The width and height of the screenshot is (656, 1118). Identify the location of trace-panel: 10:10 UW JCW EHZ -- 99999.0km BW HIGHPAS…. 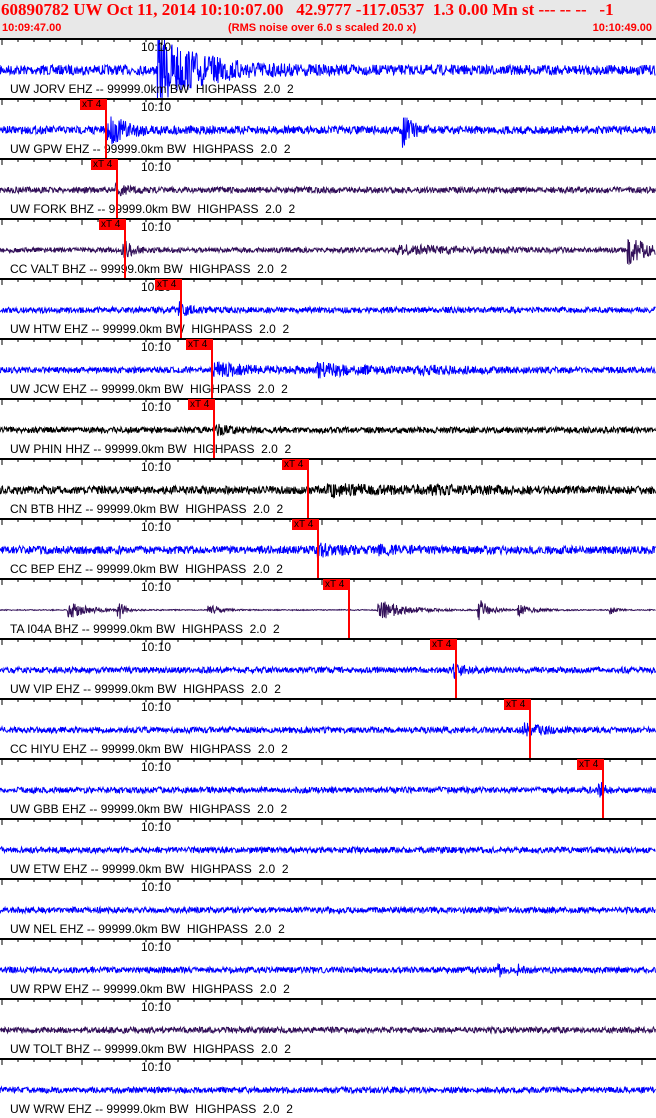
(328, 368).